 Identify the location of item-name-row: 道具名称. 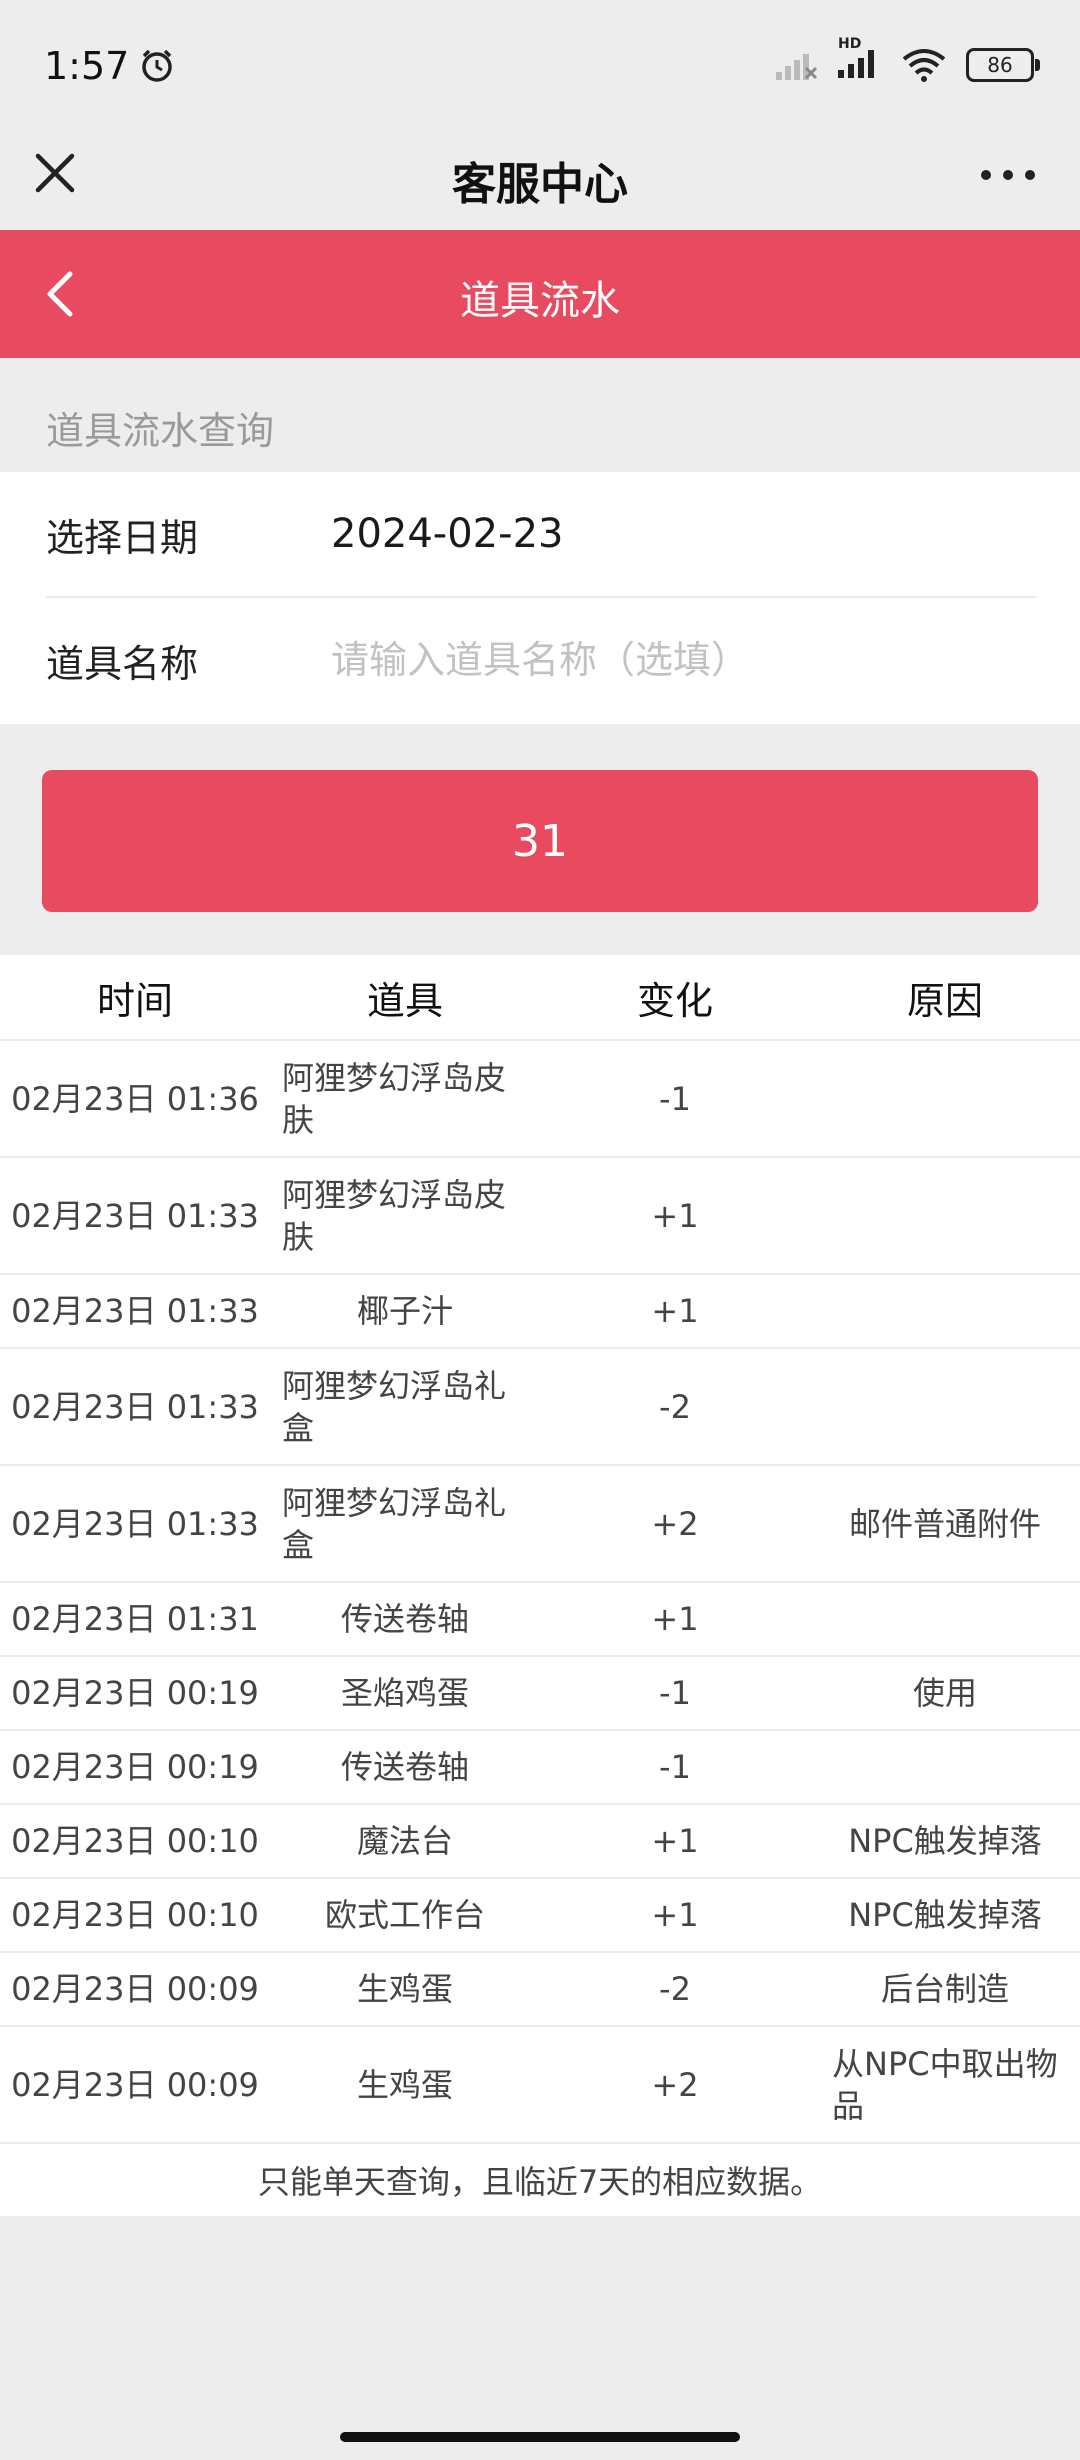
(541, 660).